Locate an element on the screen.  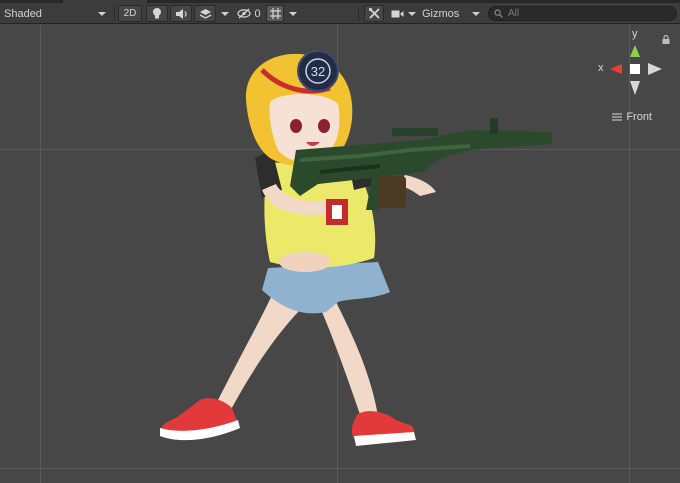
grid-icon is located at coordinates (275, 13).